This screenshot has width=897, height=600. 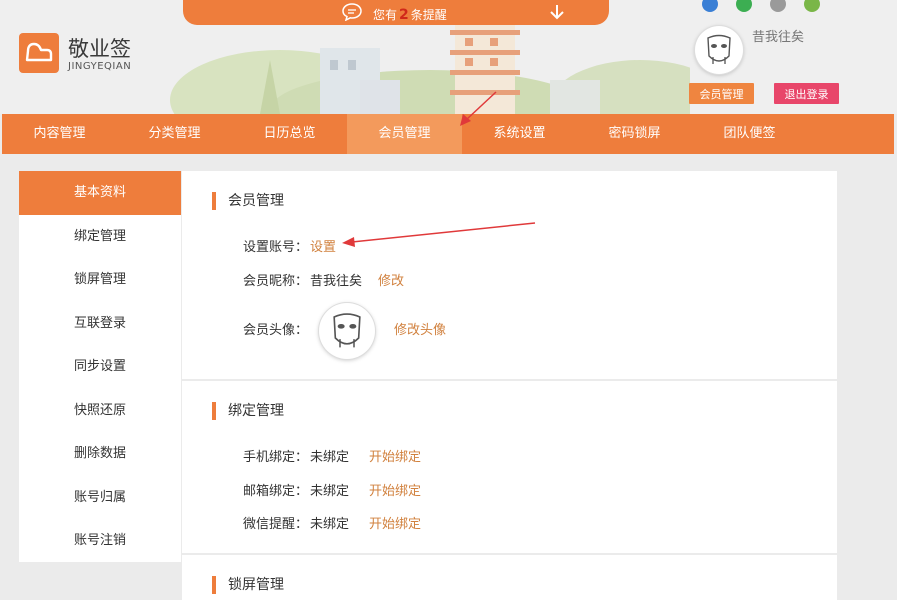 I want to click on bind-panel-title: 绑定管理, so click(x=248, y=411).